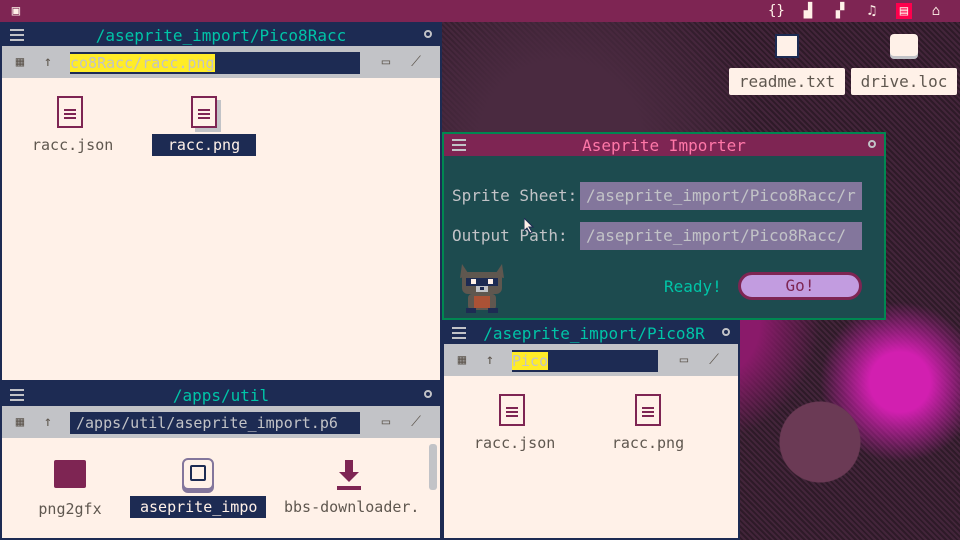 The image size is (960, 540). I want to click on desktop-icon-label: drive.loc, so click(904, 81).